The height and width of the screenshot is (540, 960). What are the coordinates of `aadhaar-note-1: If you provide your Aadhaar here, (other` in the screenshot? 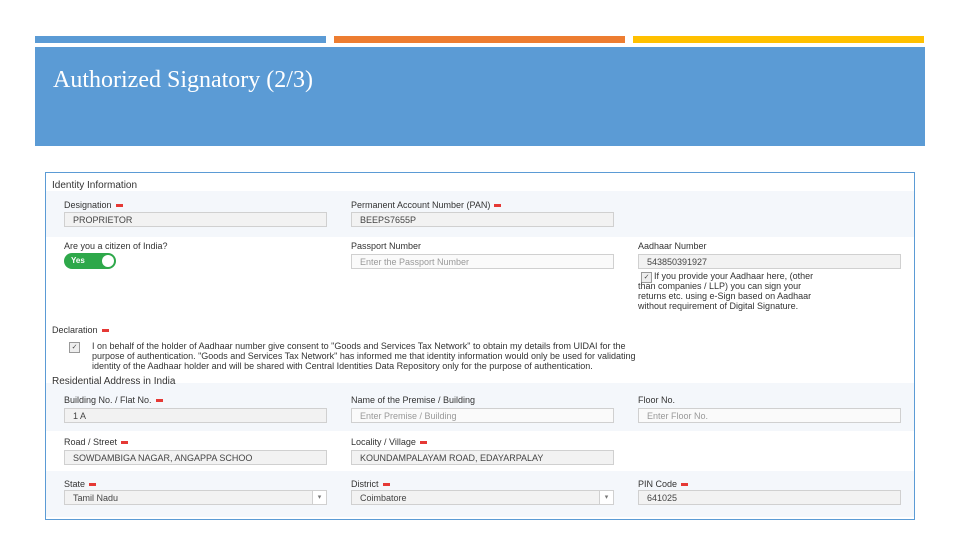 It's located at (734, 276).